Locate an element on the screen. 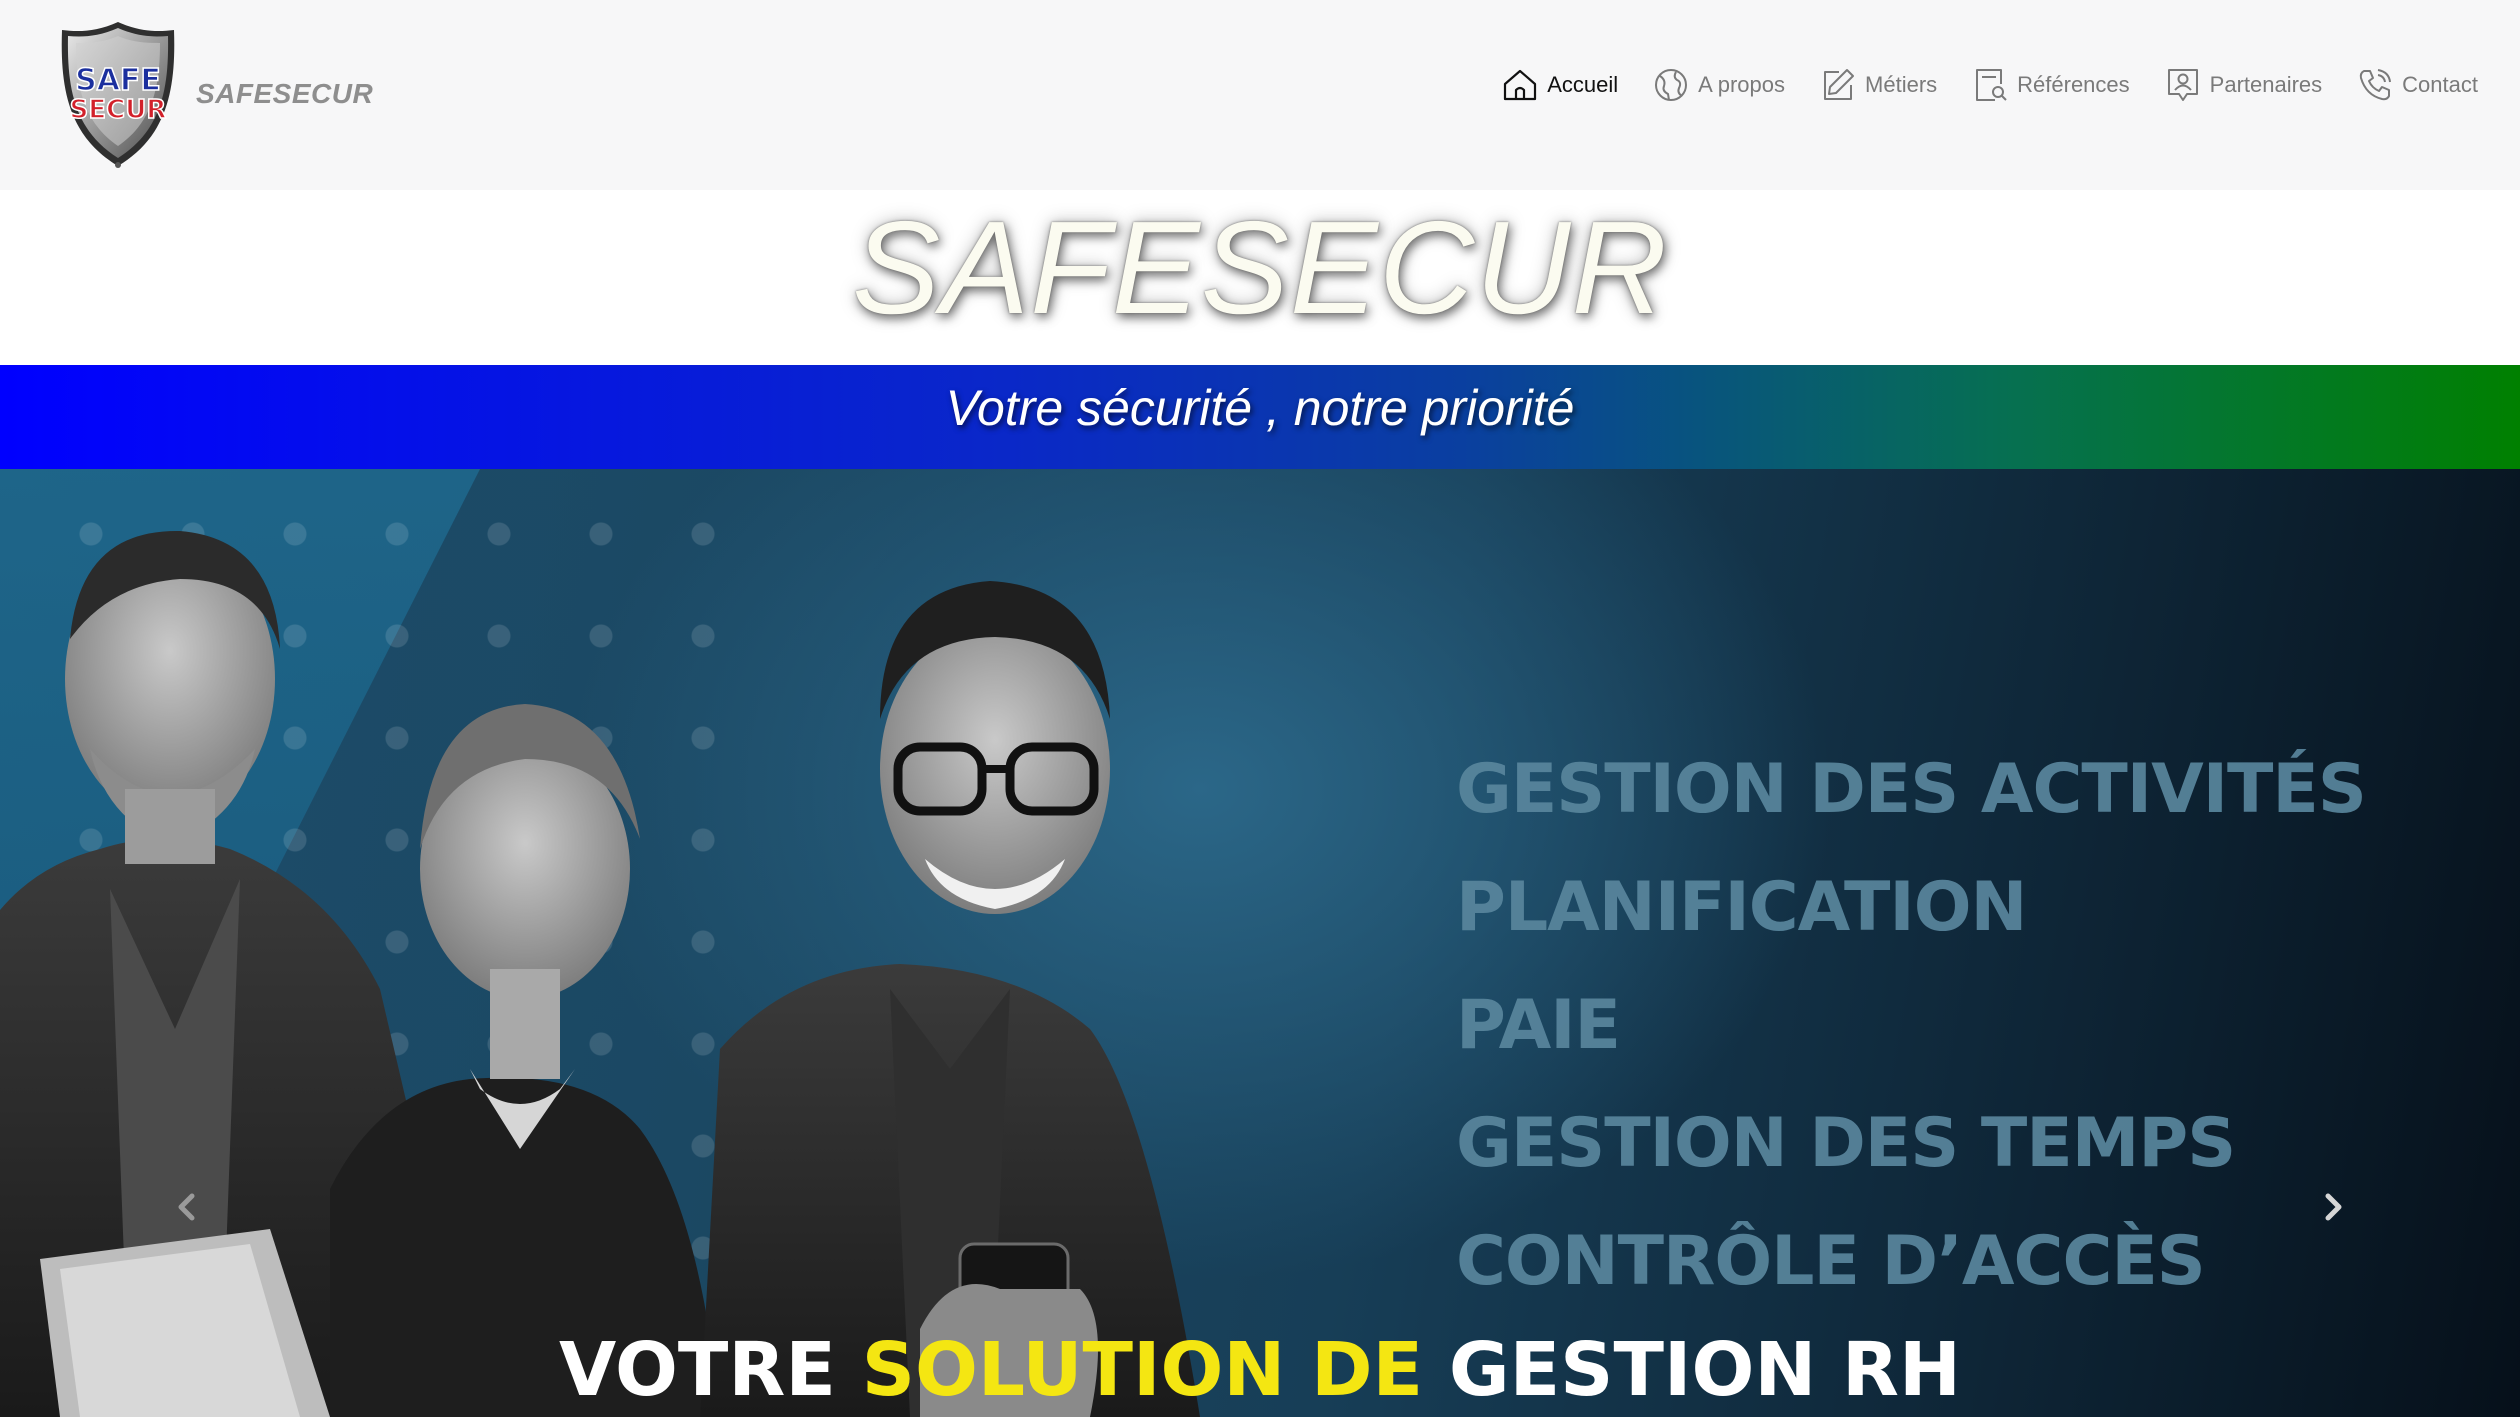  carousel-next-button is located at coordinates (2333, 1207).